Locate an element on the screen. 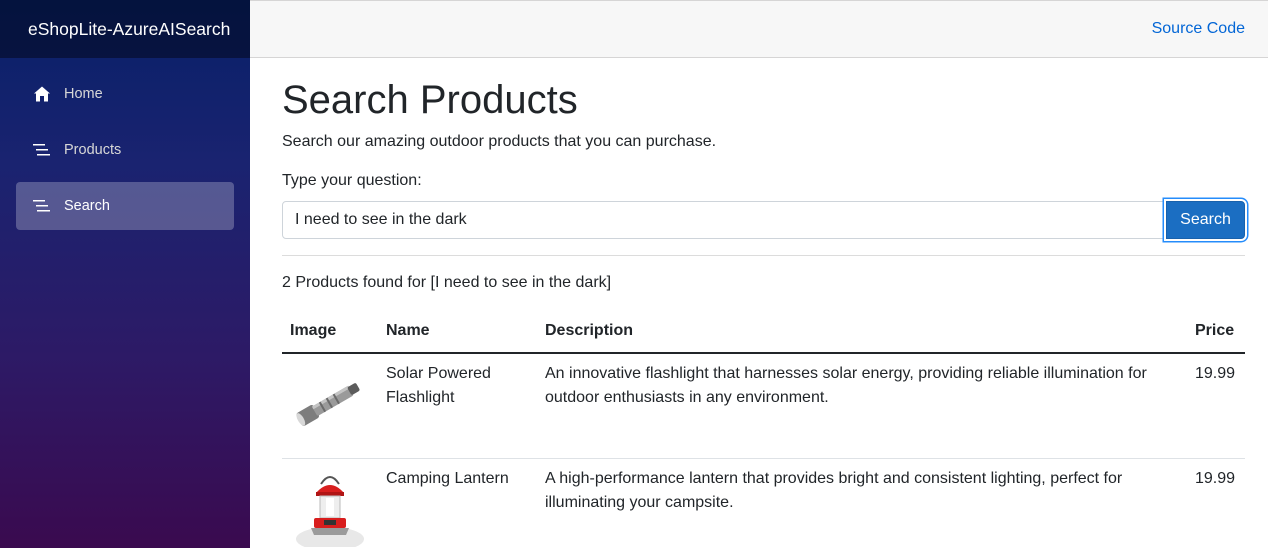 This screenshot has height=548, width=1268. search-bar: Search is located at coordinates (763, 220).